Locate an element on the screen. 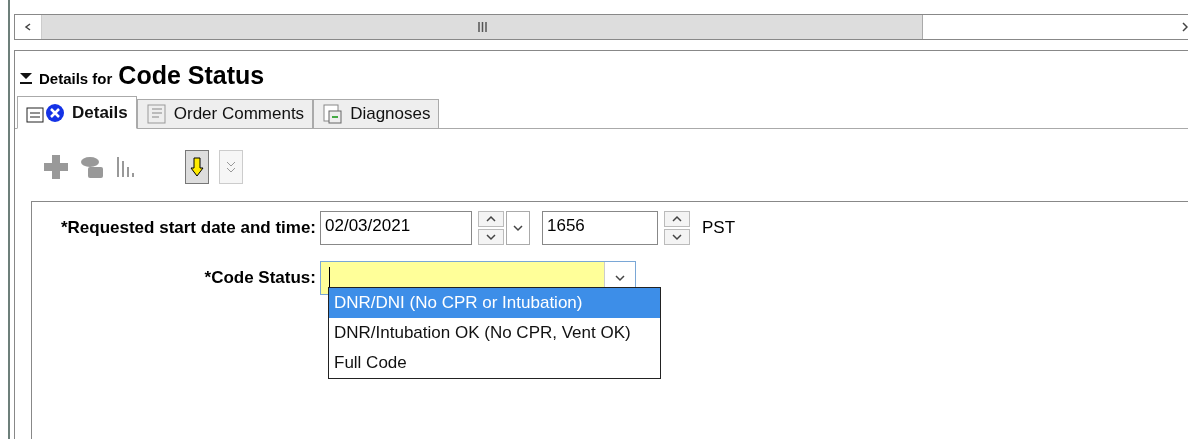 This screenshot has height=439, width=1188. section-title: Code Status is located at coordinates (191, 75).